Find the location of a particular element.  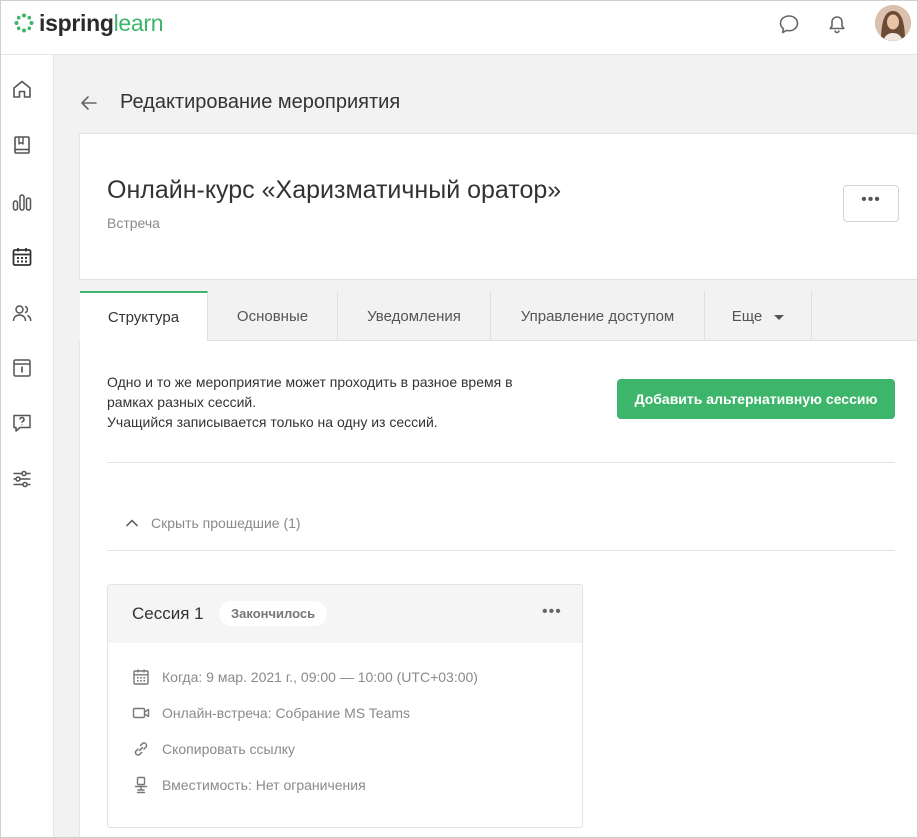

session-capacity: Вместимость: Нет ограничения is located at coordinates (249, 785).